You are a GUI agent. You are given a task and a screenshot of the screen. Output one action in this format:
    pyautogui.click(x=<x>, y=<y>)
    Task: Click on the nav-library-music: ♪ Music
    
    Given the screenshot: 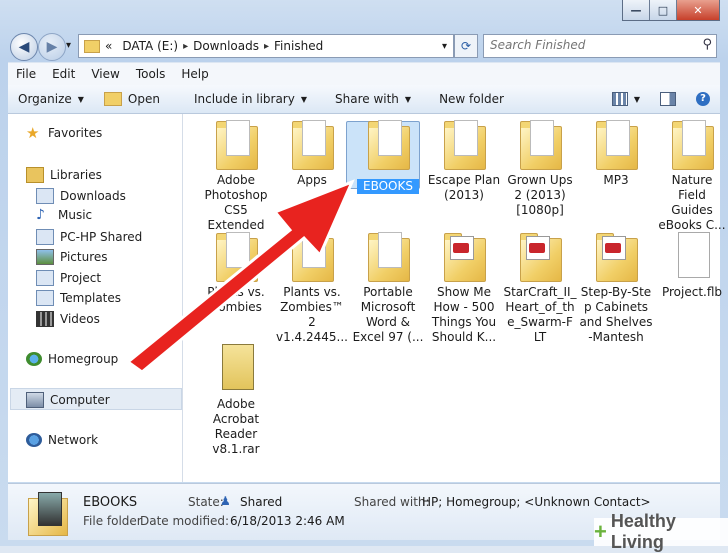 What is the action you would take?
    pyautogui.click(x=64, y=215)
    